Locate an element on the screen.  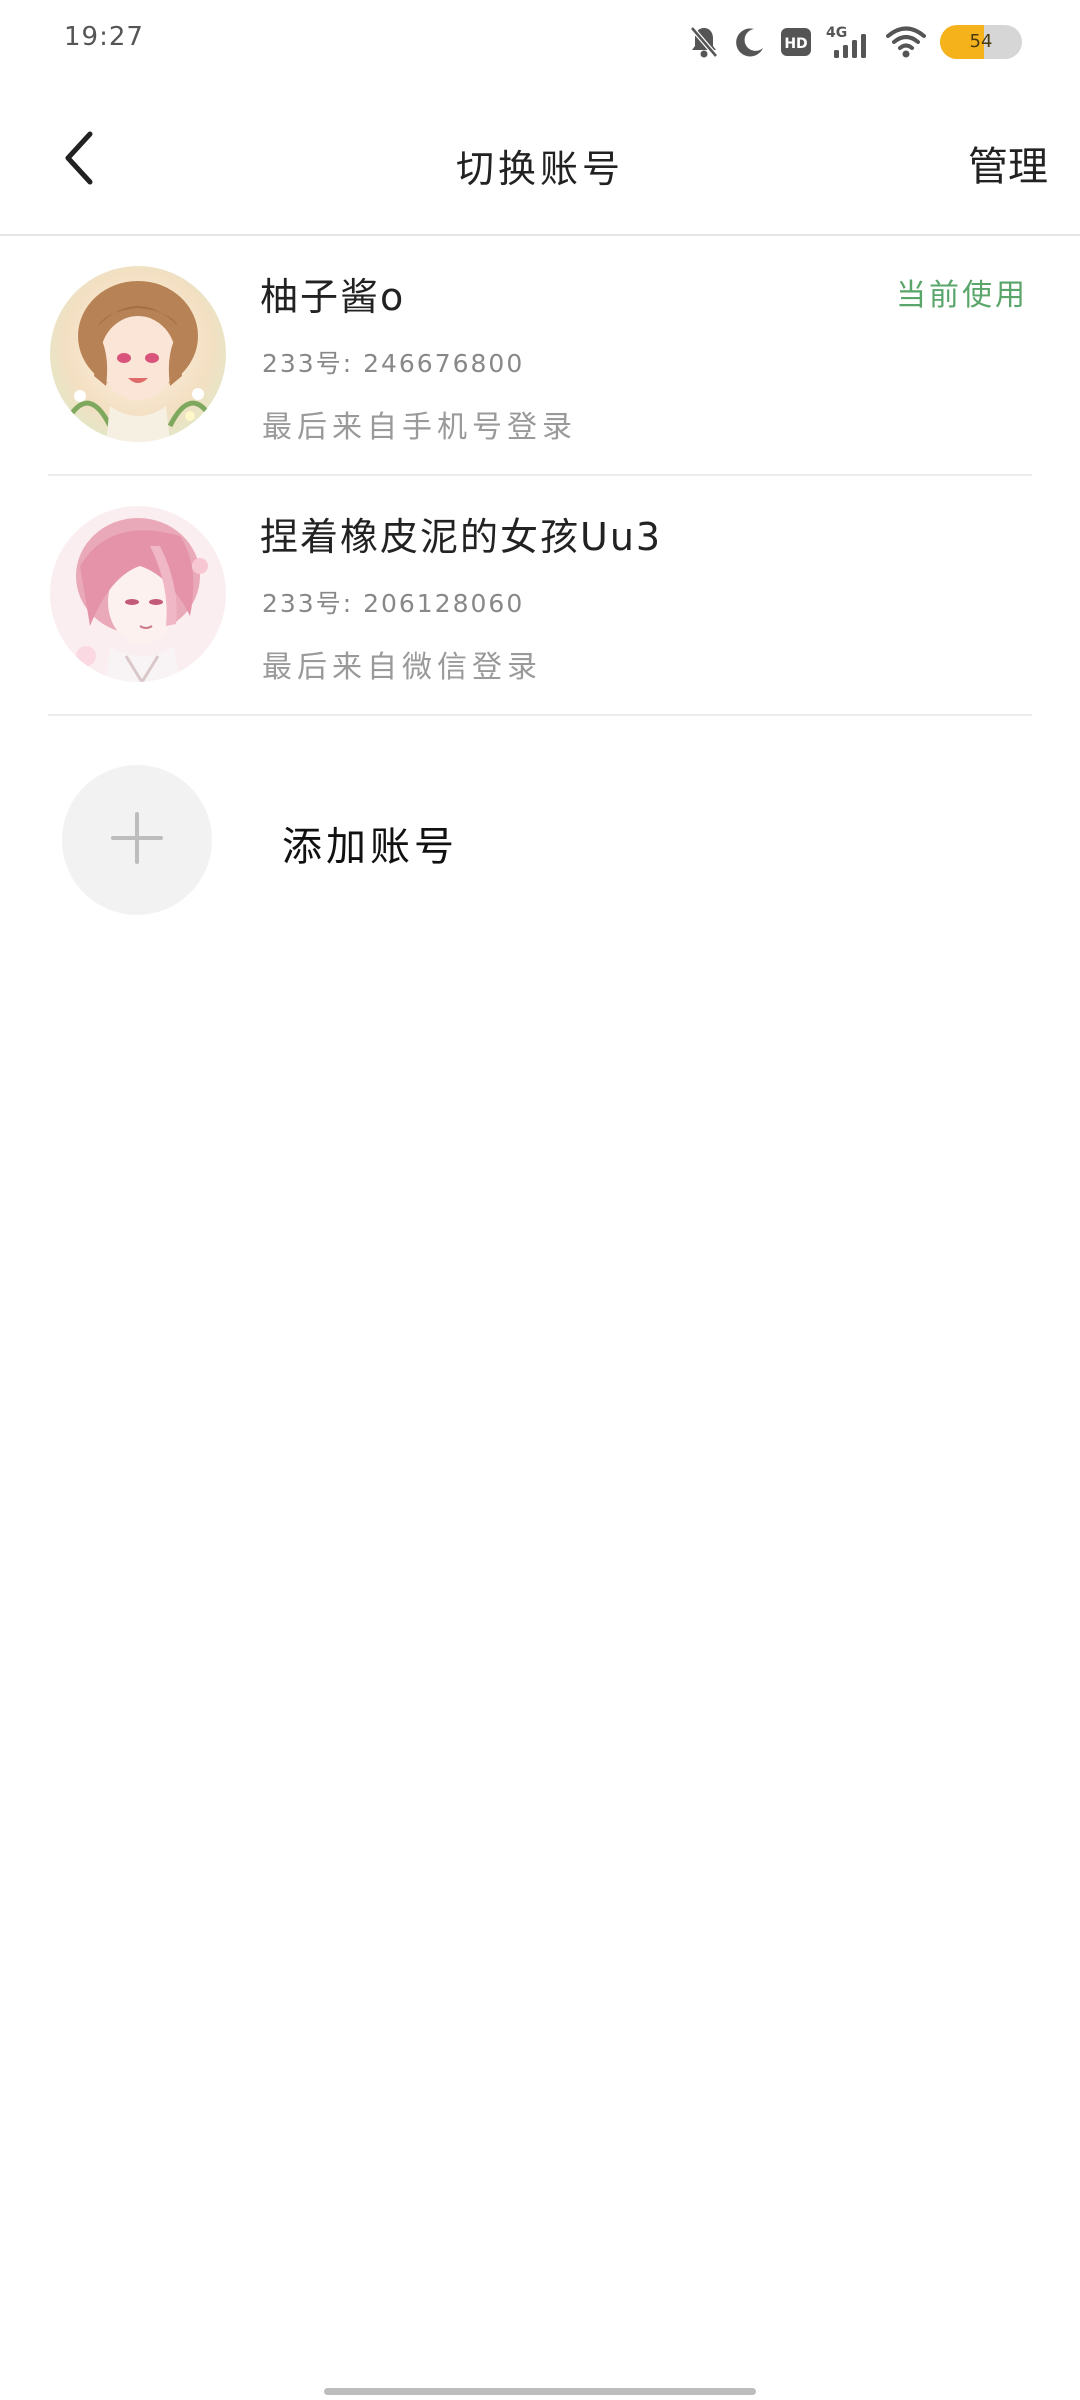
account-name: 柚子酱o is located at coordinates (333, 297).